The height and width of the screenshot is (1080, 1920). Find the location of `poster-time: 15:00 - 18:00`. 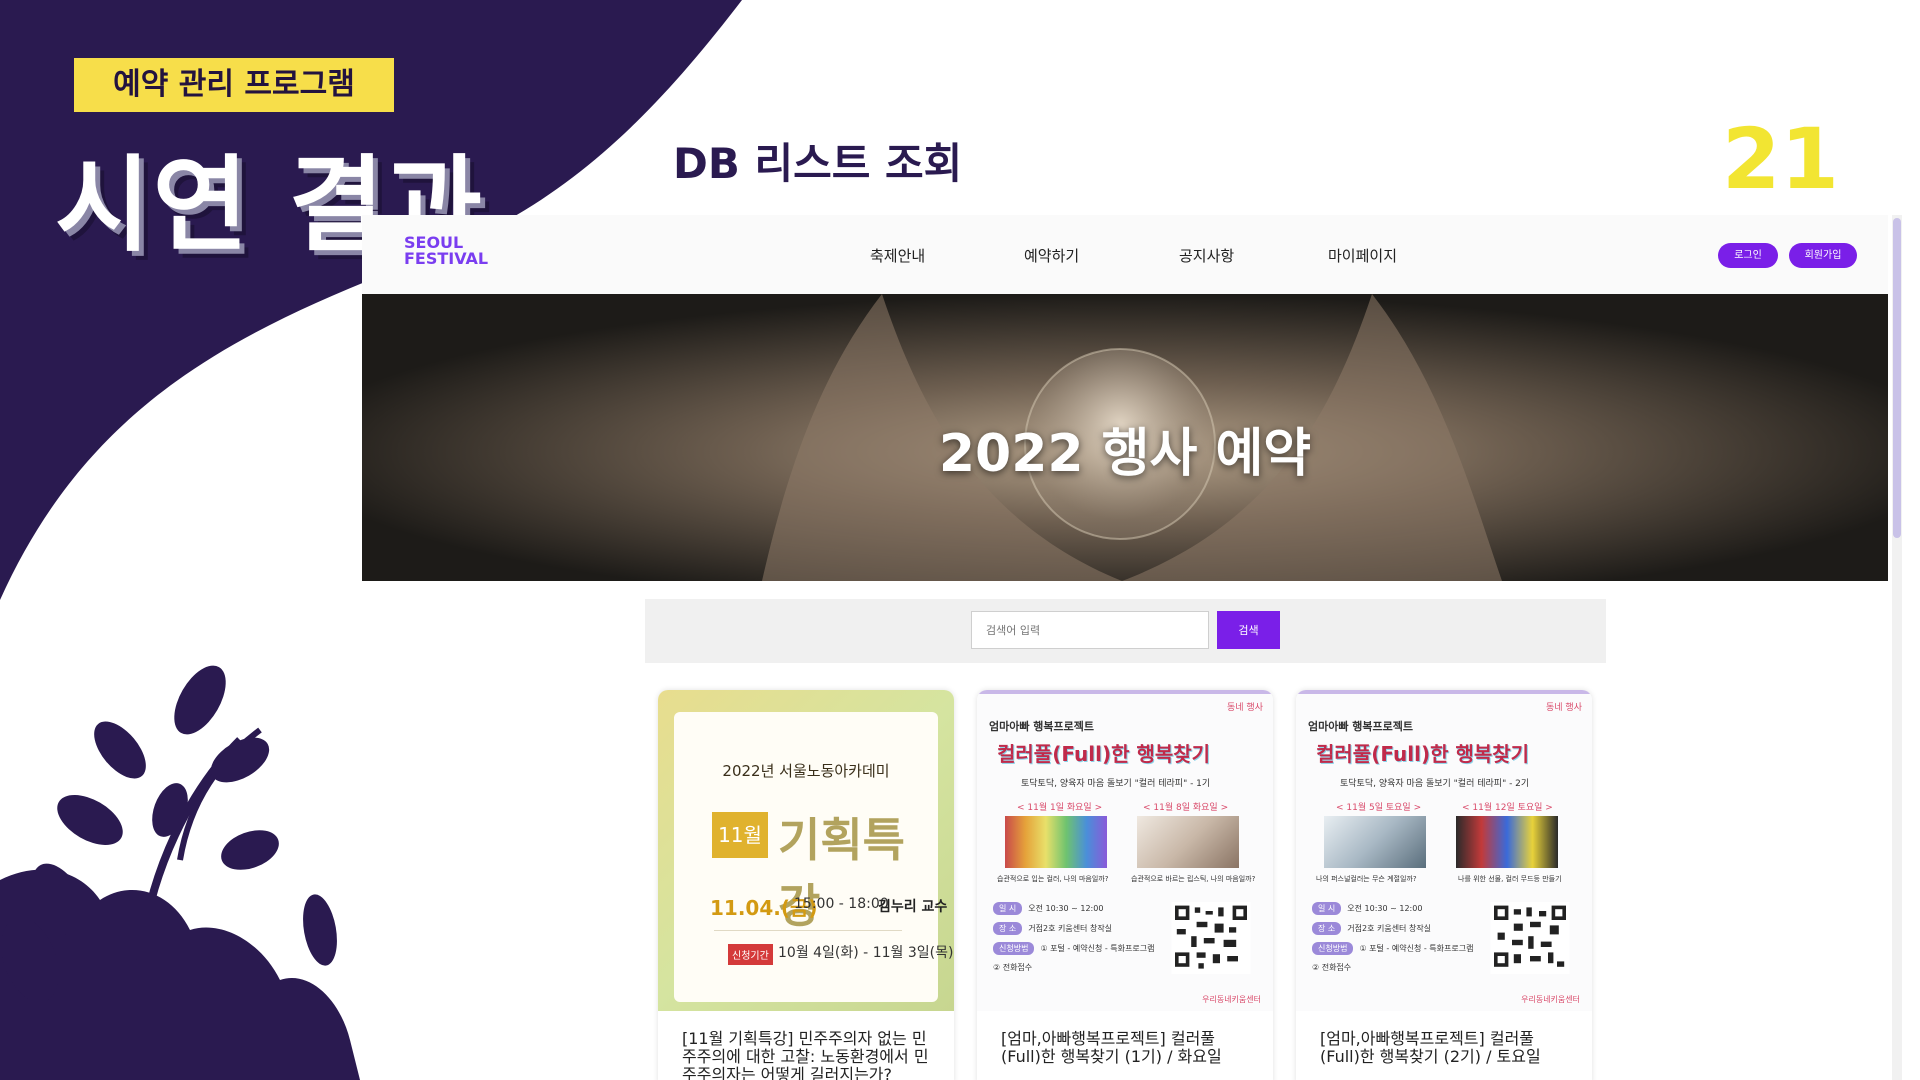

poster-time: 15:00 - 18:00 is located at coordinates (841, 904).